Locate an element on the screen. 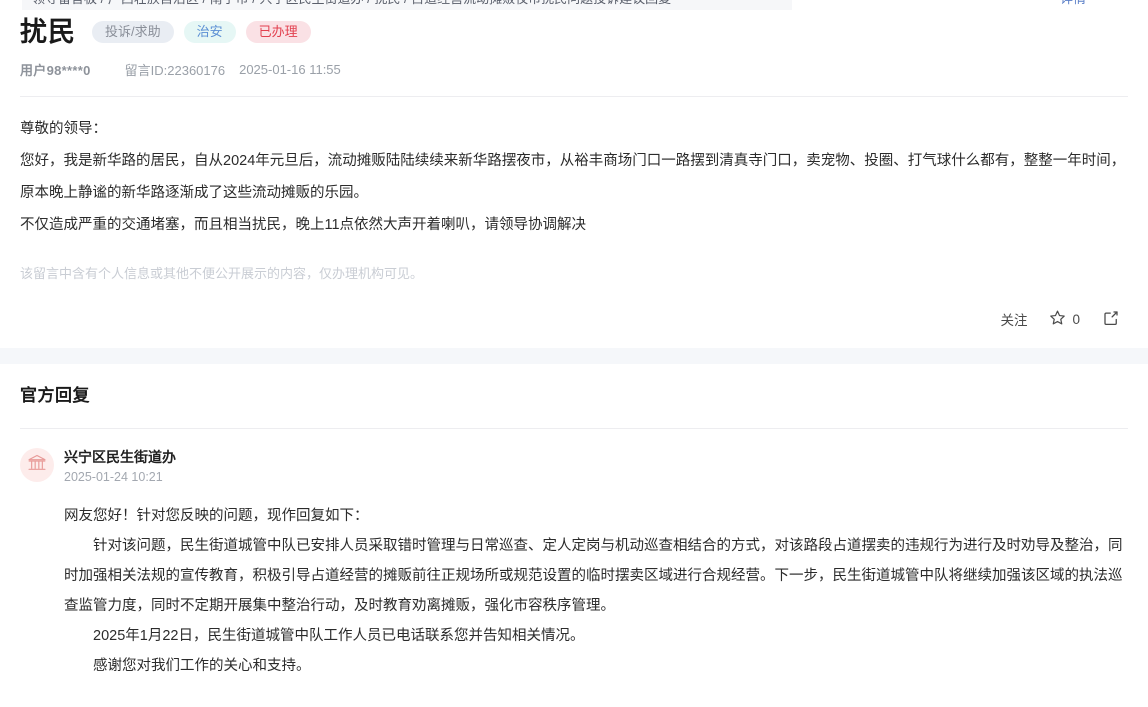 The width and height of the screenshot is (1148, 707). government-building-icon is located at coordinates (37, 465).